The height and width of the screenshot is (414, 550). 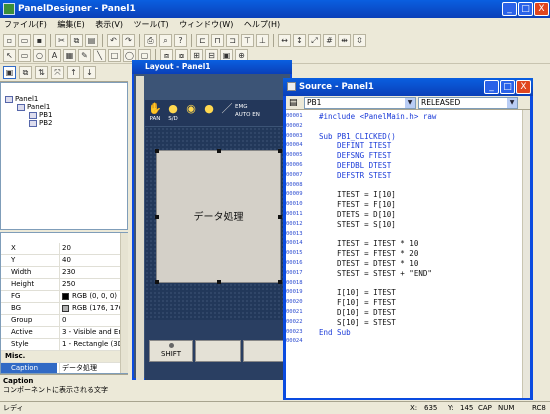 What do you see at coordinates (541, 9) in the screenshot?
I see `close-button: X` at bounding box center [541, 9].